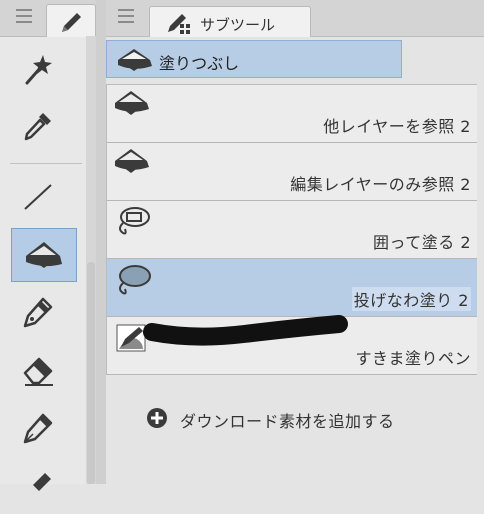 The width and height of the screenshot is (484, 514). What do you see at coordinates (199, 63) in the screenshot?
I see `sub-tool-group-label: 塗りつぶし` at bounding box center [199, 63].